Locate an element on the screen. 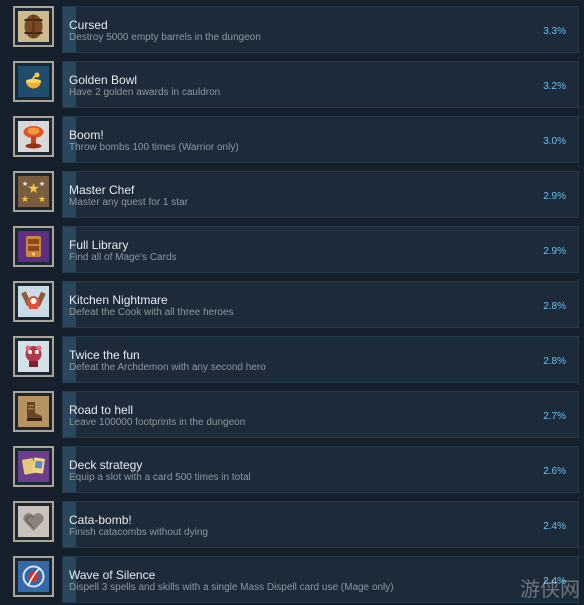  cook-icon is located at coordinates (33, 301).